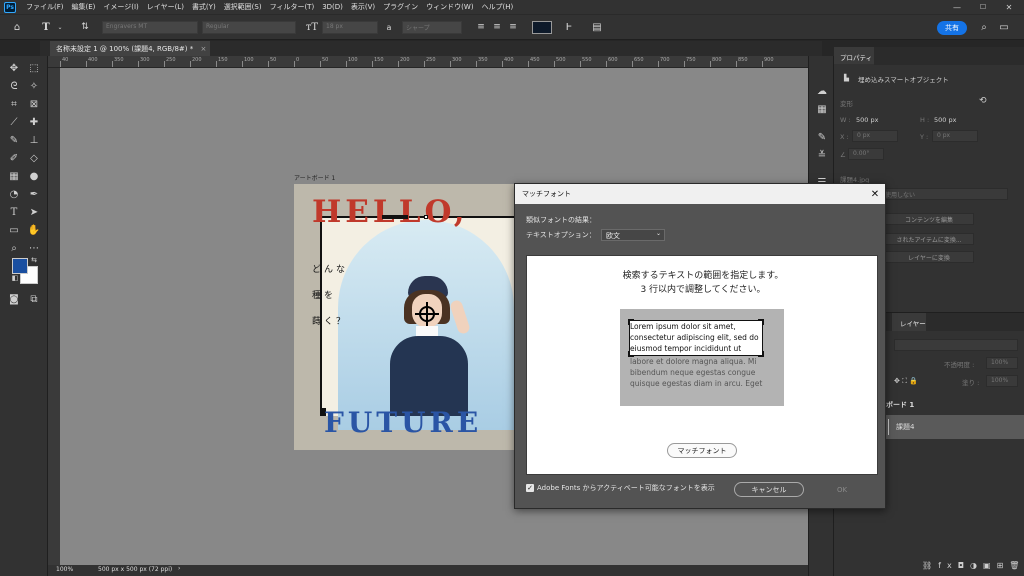 This screenshot has width=1024, height=576. What do you see at coordinates (204, 7) in the screenshot?
I see `menu-type: 書式(Y)` at bounding box center [204, 7].